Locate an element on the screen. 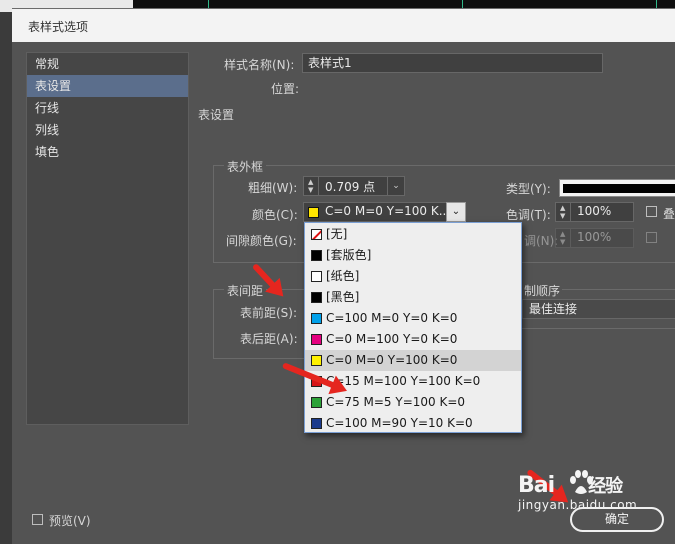  tint-value: 100% is located at coordinates (594, 211).